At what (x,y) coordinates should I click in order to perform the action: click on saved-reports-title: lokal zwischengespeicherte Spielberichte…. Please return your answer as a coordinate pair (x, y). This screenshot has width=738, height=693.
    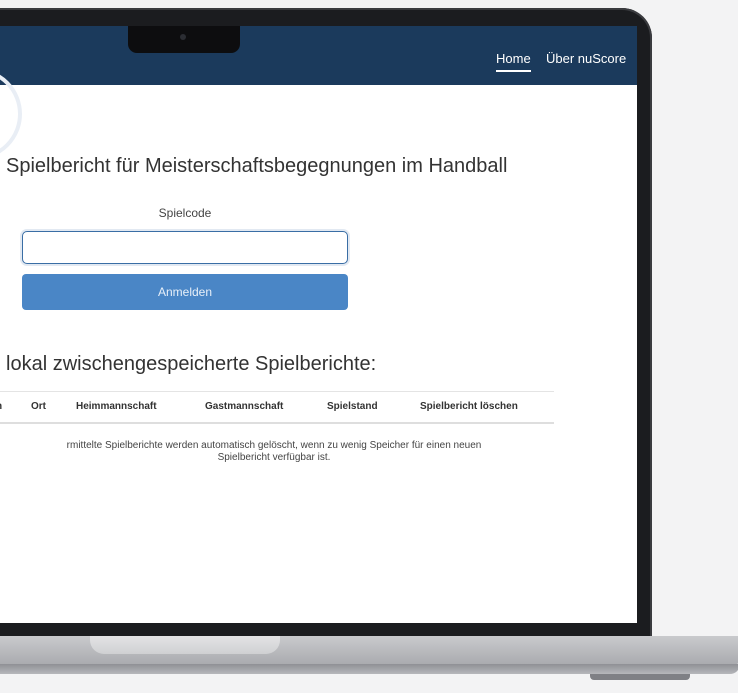
    Looking at the image, I should click on (191, 364).